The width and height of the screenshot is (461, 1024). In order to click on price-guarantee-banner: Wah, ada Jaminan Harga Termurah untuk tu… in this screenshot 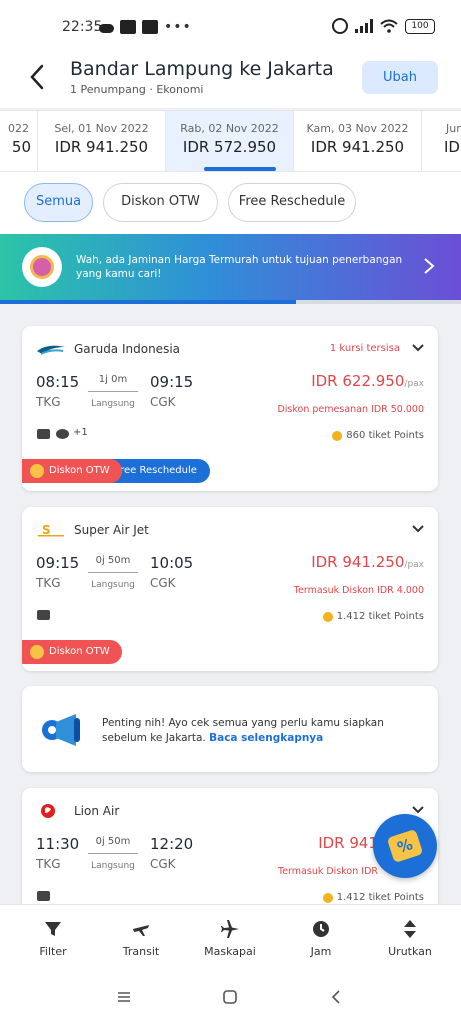, I will do `click(230, 267)`.